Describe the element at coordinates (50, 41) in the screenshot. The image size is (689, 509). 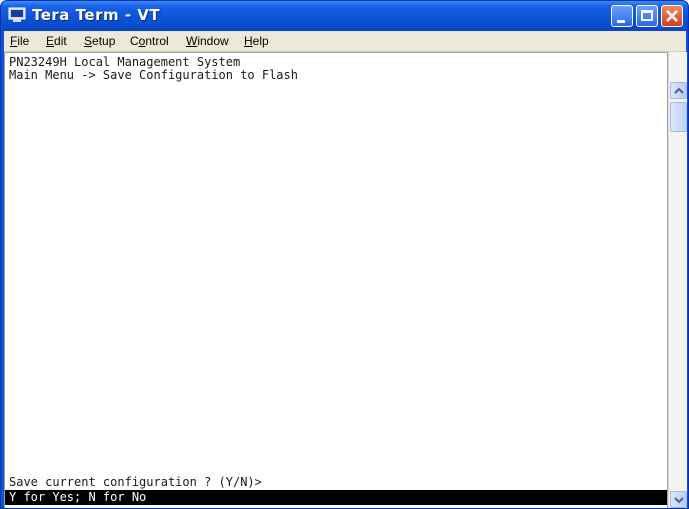
I see `menu-edit-mnemonic: E` at that location.